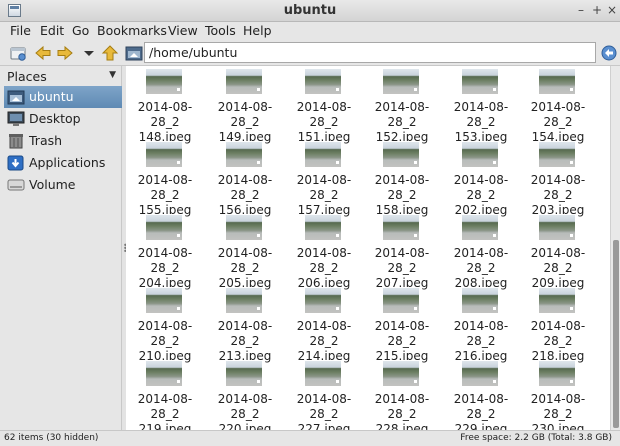 The width and height of the screenshot is (620, 446). What do you see at coordinates (65, 53) in the screenshot?
I see `forward-arrow-icon` at bounding box center [65, 53].